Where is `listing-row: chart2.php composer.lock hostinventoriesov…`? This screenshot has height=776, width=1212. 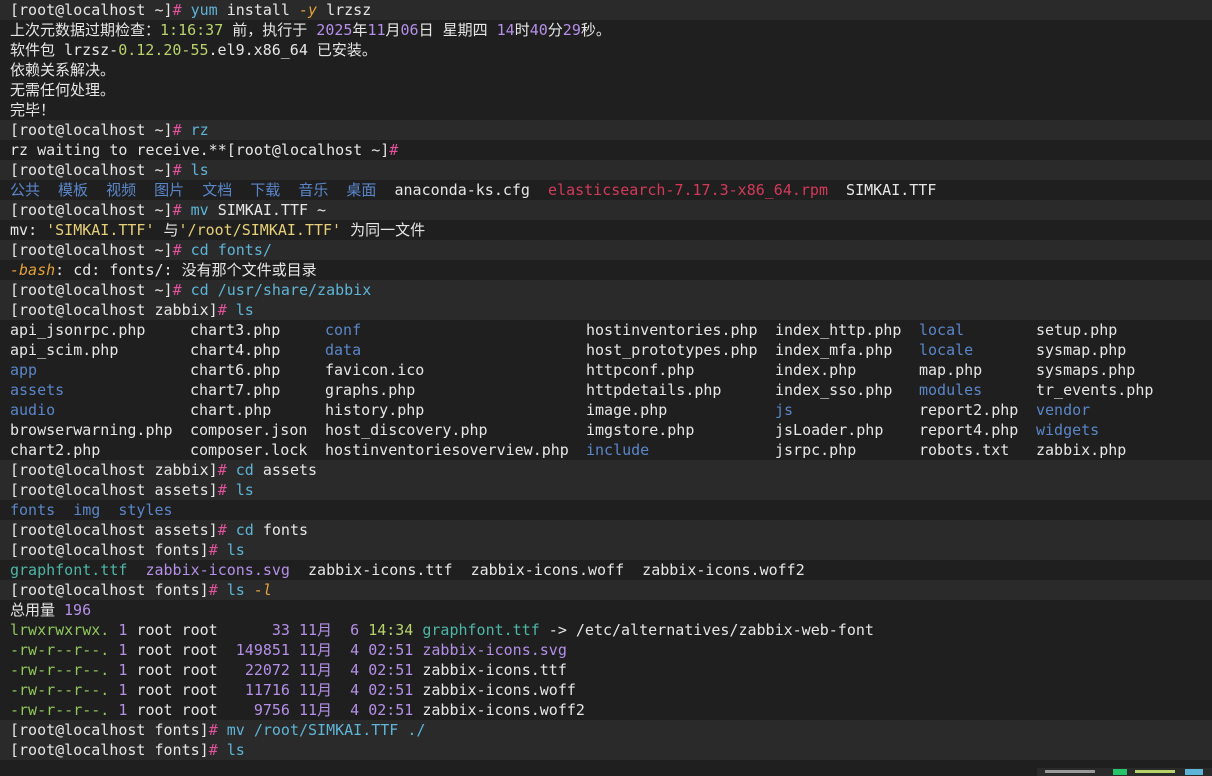 listing-row: chart2.php composer.lock hostinventoriesov… is located at coordinates (606, 450).